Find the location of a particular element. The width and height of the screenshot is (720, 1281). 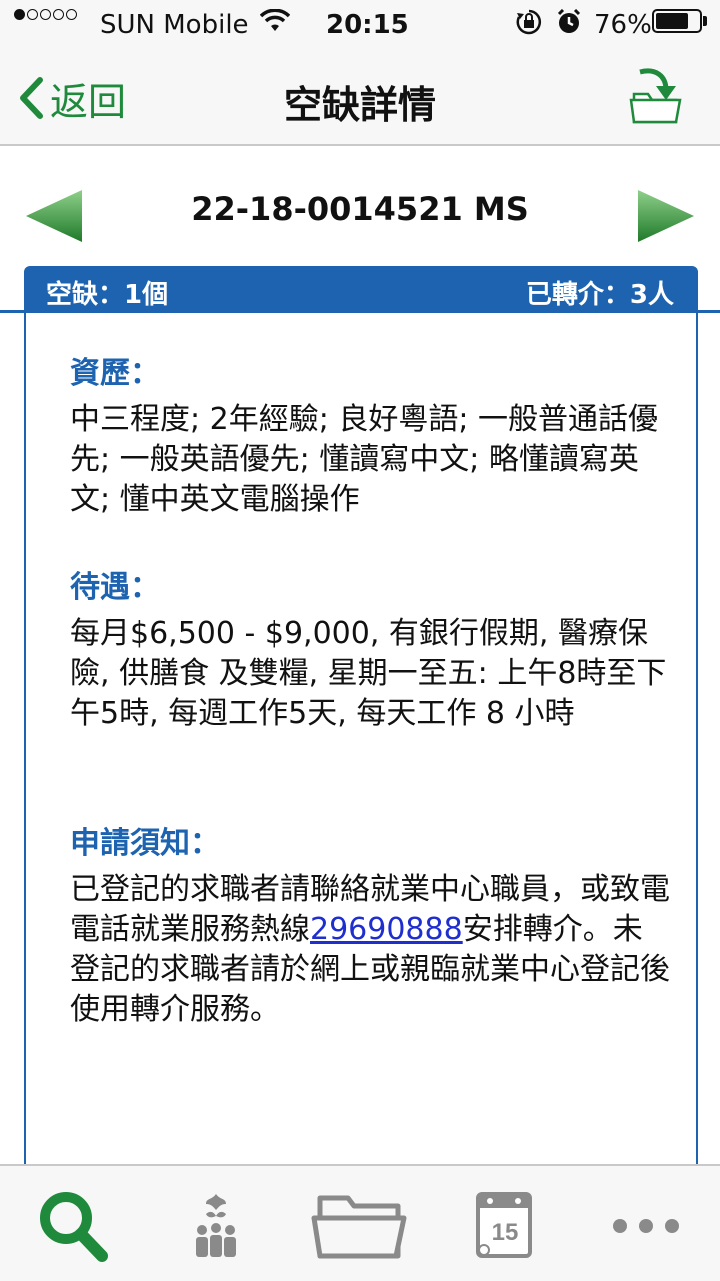

people-icon is located at coordinates (216, 1225).